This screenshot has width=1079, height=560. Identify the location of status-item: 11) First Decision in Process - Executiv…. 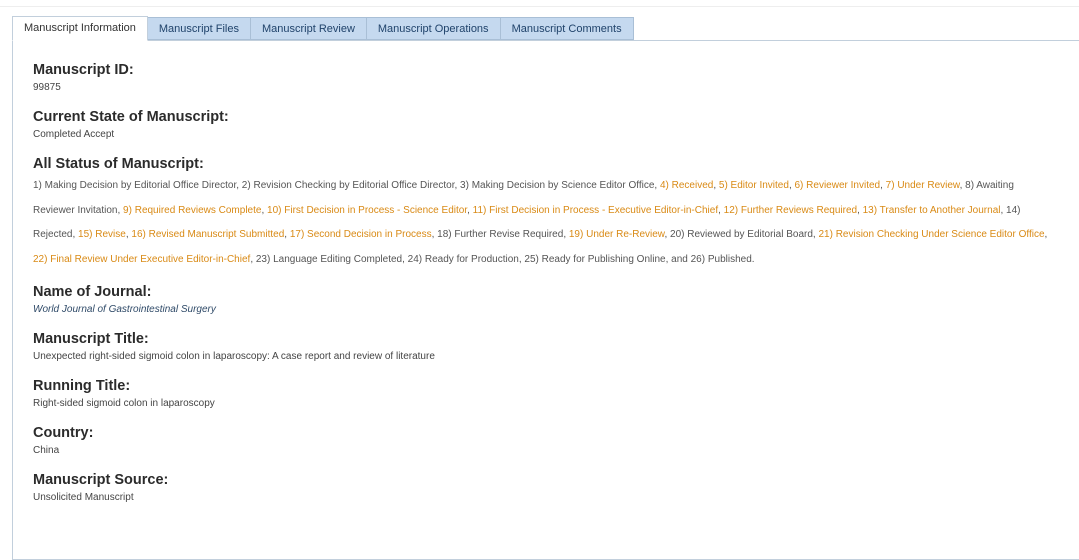
(595, 210).